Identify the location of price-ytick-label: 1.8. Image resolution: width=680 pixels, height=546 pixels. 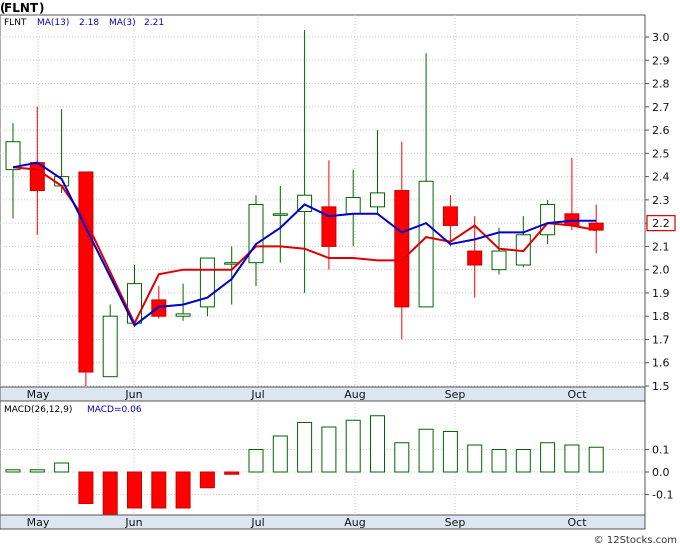
(661, 316).